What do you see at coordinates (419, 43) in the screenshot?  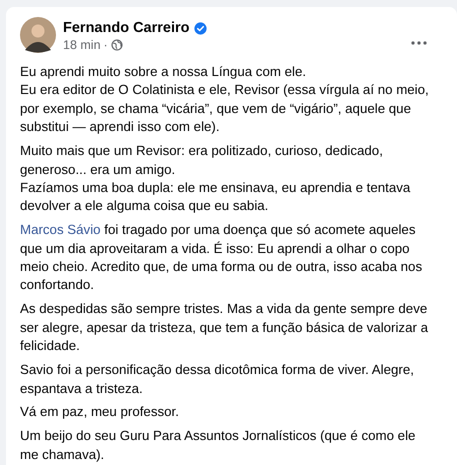 I see `more-options-icon` at bounding box center [419, 43].